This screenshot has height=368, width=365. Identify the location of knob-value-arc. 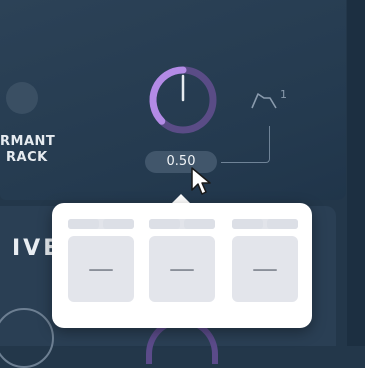
(168, 95).